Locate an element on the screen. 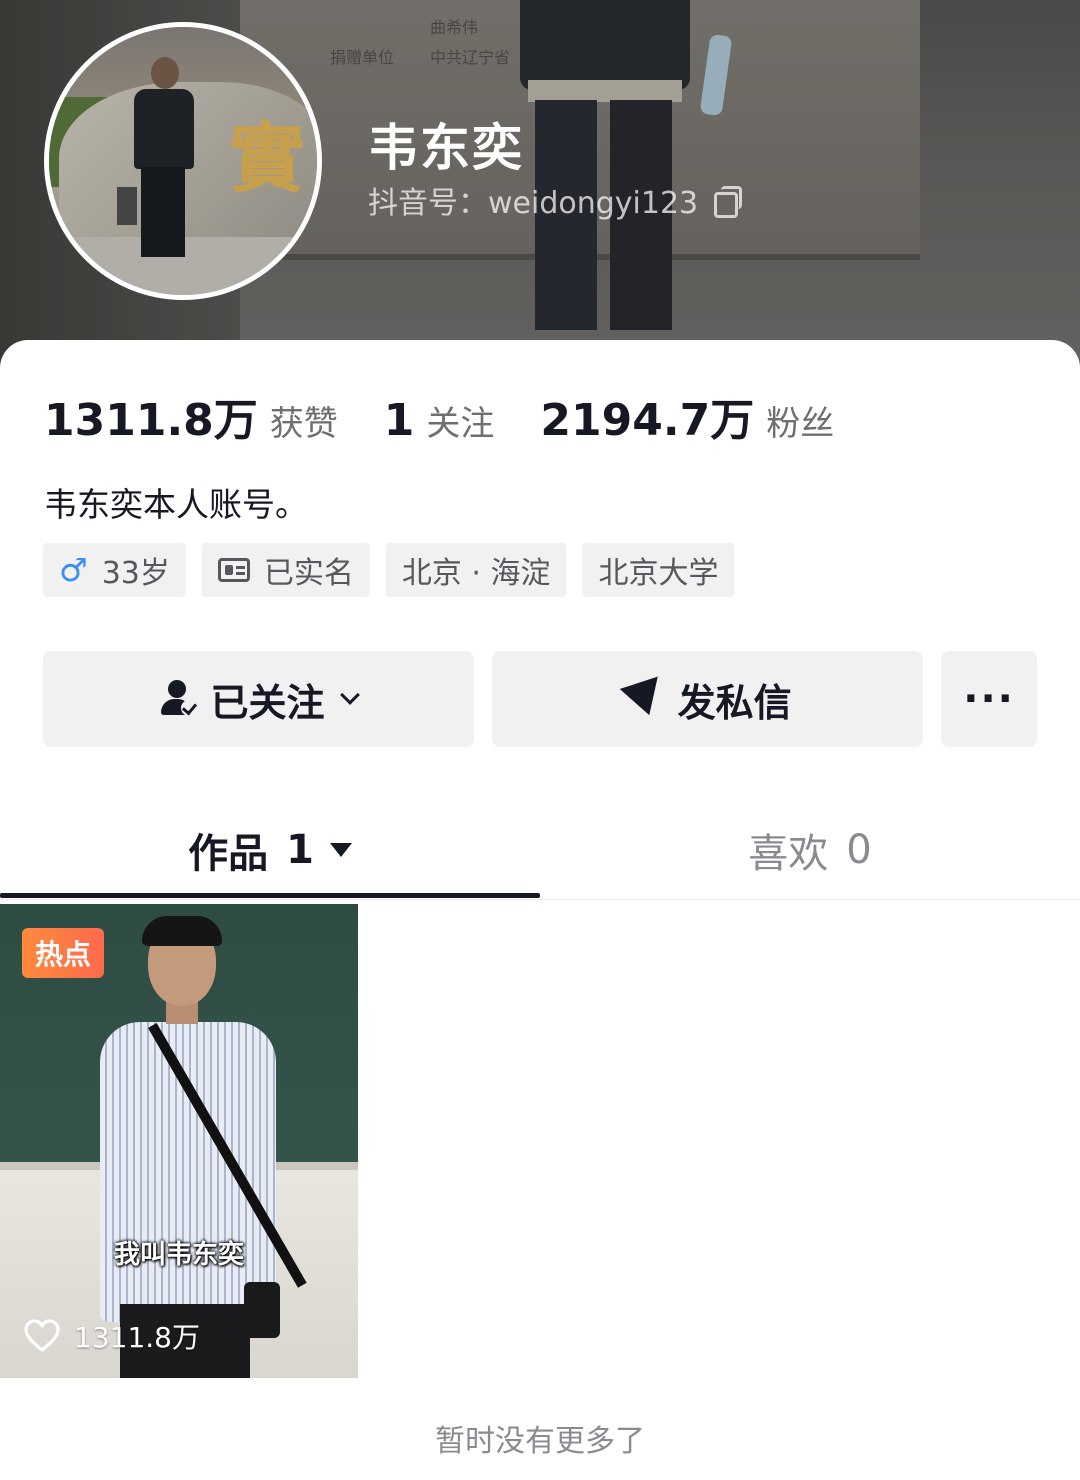 Image resolution: width=1080 pixels, height=1480 pixels. tag-school: 北京大学 is located at coordinates (658, 570).